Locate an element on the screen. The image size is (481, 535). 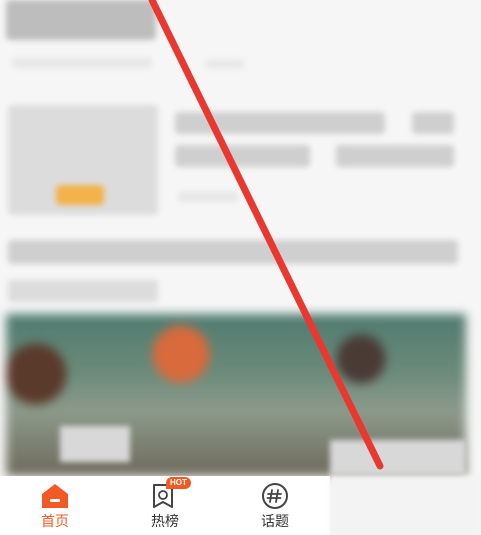
topic-hashtag-icon is located at coordinates (275, 496).